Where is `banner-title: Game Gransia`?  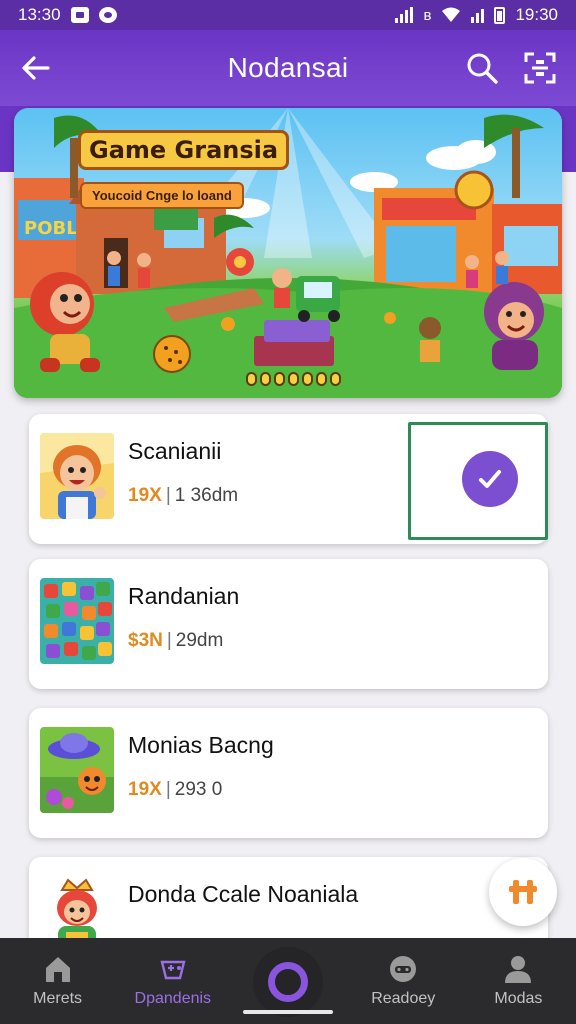
banner-title: Game Gransia is located at coordinates (184, 150).